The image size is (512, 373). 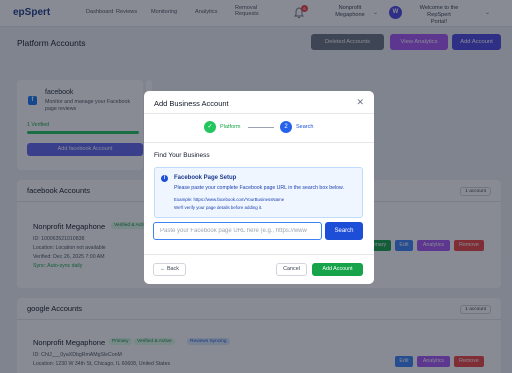 I want to click on step-connector, so click(x=261, y=127).